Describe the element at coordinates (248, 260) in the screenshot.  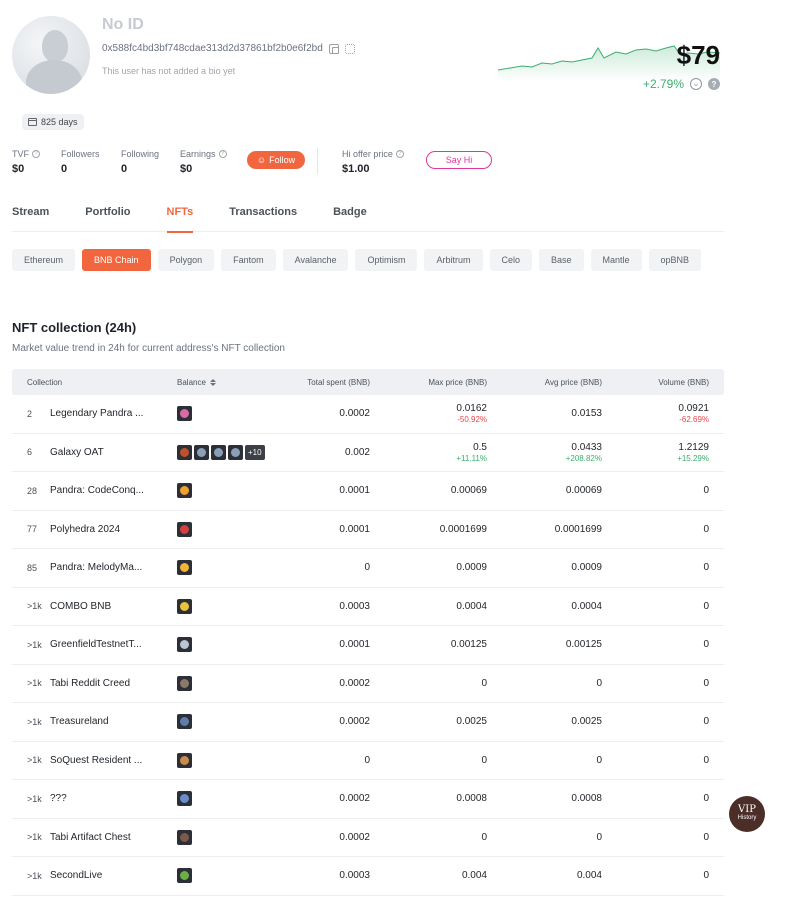
I see `chain-chip-fantom: Fantom` at that location.